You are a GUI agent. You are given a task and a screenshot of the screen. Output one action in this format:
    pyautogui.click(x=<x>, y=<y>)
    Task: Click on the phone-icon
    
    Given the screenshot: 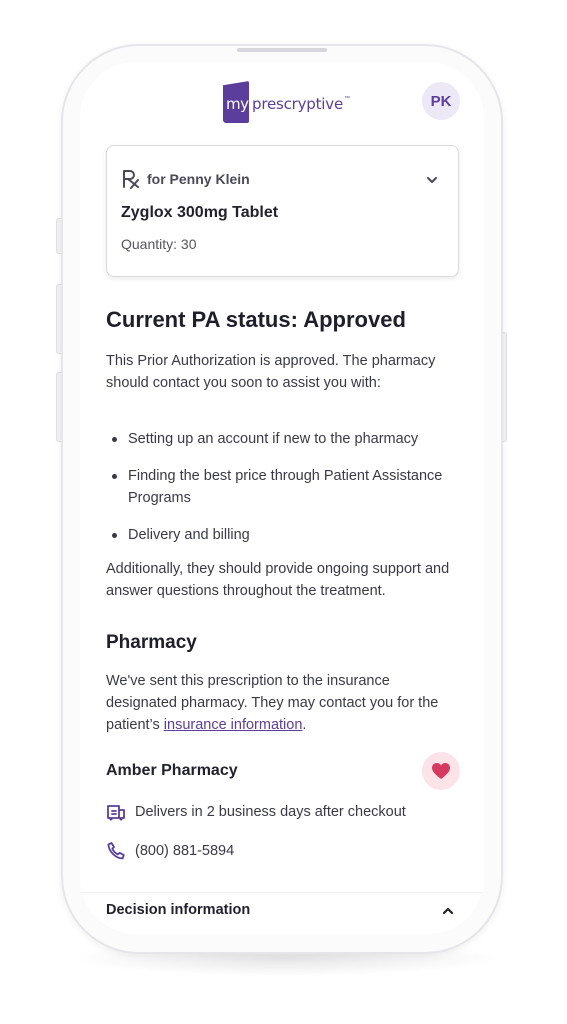 What is the action you would take?
    pyautogui.click(x=116, y=851)
    